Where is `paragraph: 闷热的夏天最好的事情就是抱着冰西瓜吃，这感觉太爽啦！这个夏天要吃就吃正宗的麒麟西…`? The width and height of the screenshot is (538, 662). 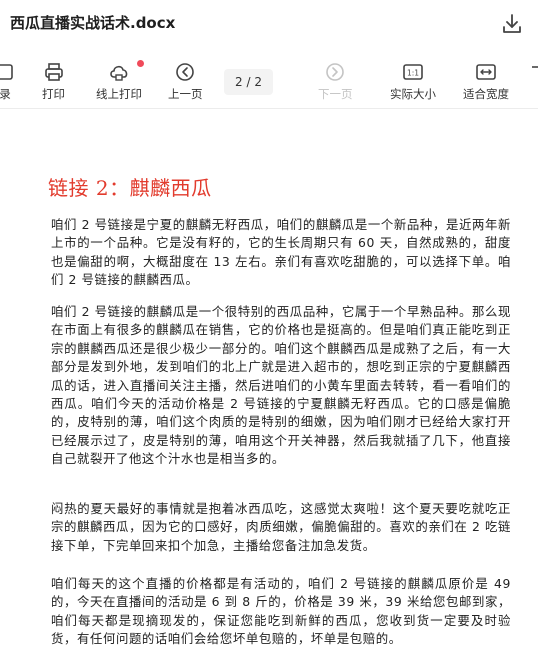
paragraph: 闷热的夏天最好的事情就是抱着冰西瓜吃，这感觉太爽啦！这个夏天要吃就吃正宗的麒麟西… is located at coordinates (281, 527).